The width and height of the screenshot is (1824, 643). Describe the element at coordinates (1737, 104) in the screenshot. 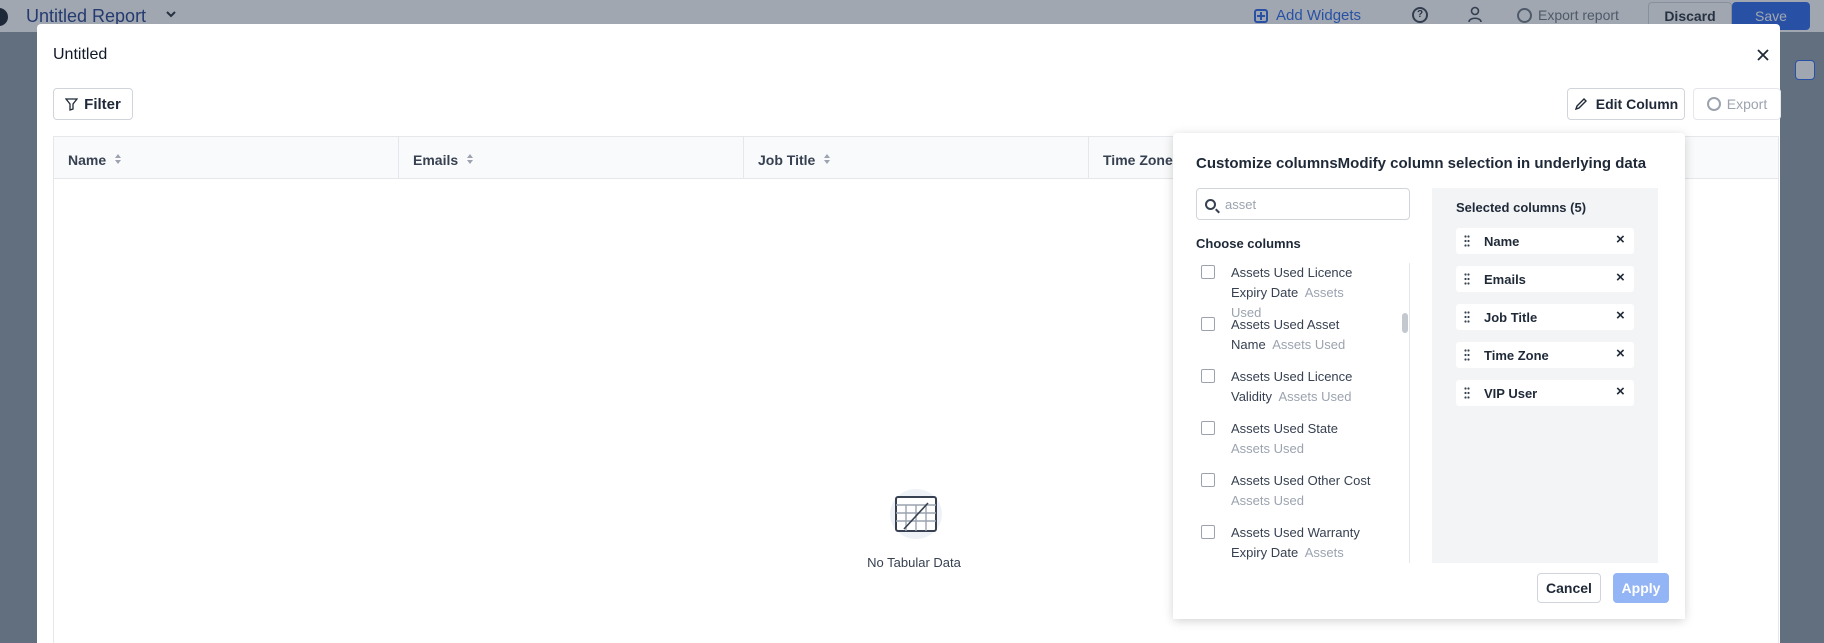

I see `export-button: Export` at that location.